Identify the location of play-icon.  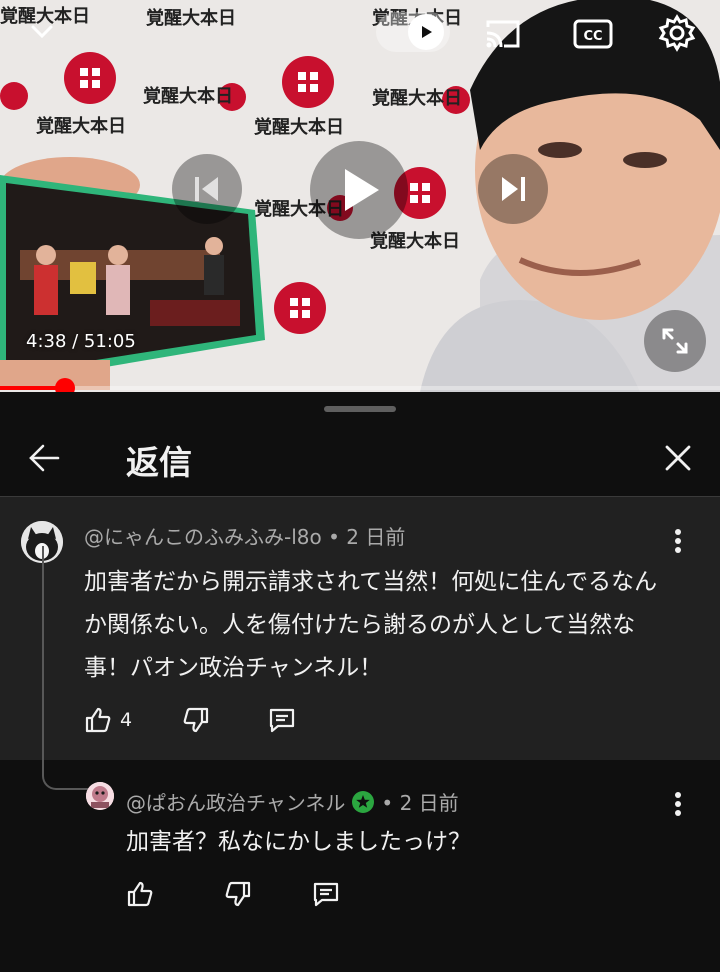
(362, 190).